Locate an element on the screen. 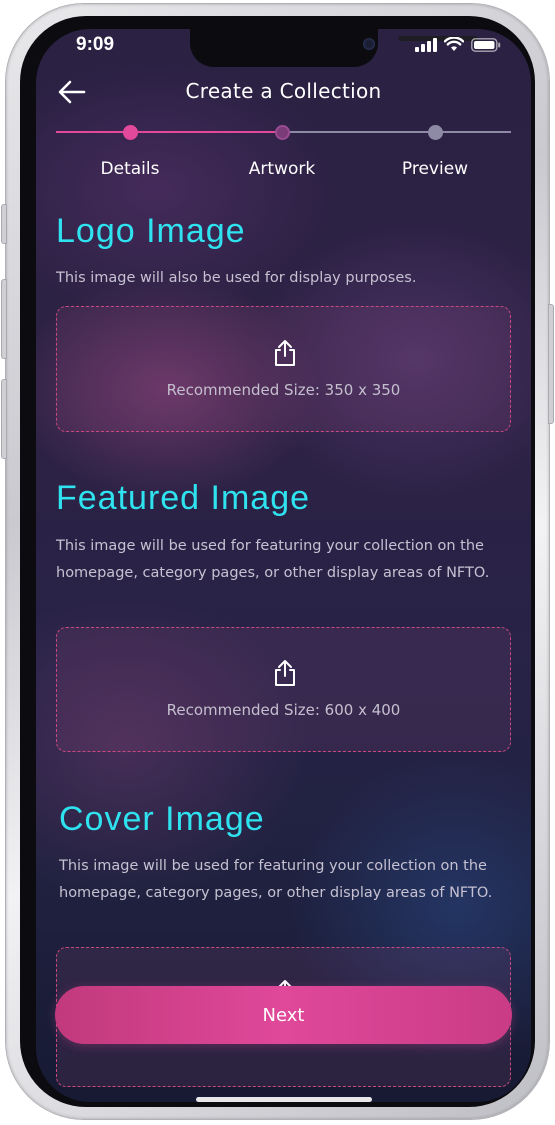  front-camera is located at coordinates (369, 44).